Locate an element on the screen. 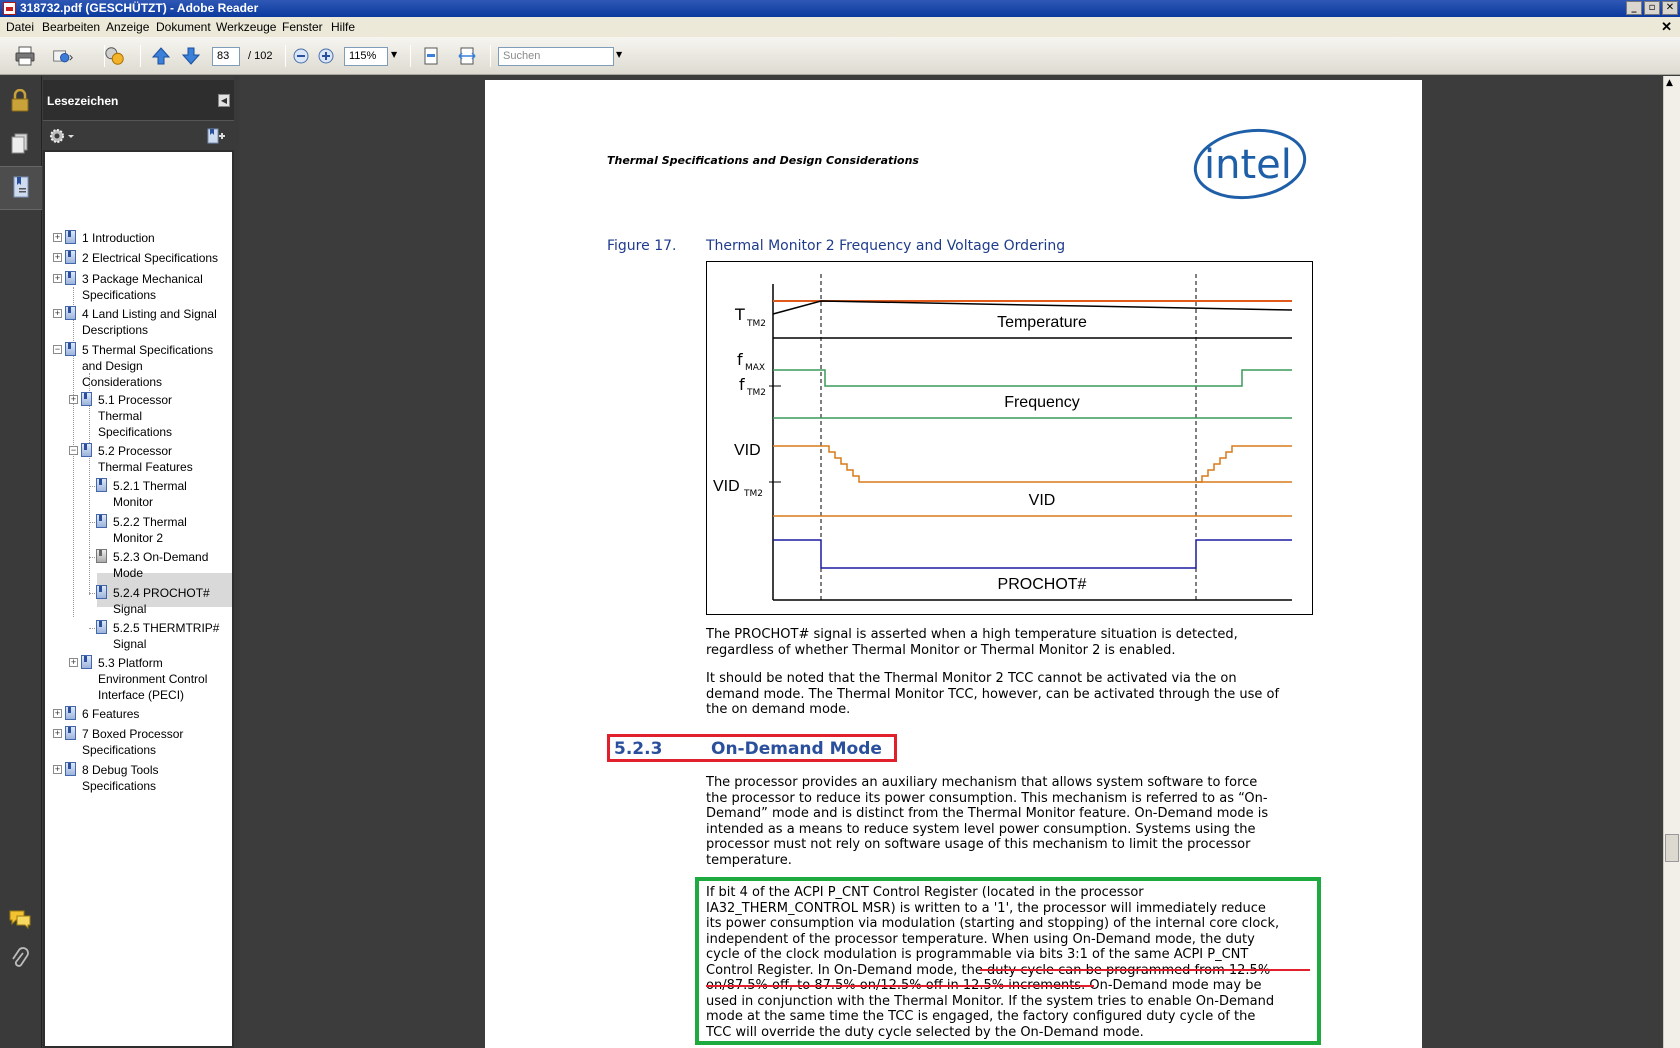  next-page-icon is located at coordinates (191, 56).